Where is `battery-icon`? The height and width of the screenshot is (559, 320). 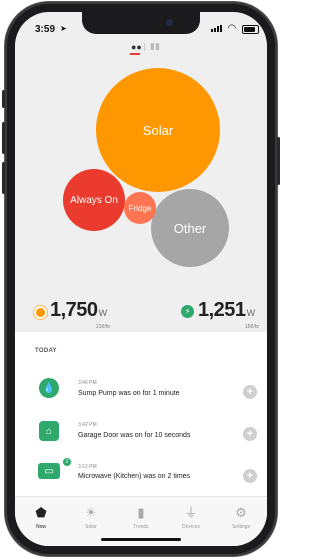
battery-icon is located at coordinates (250, 29).